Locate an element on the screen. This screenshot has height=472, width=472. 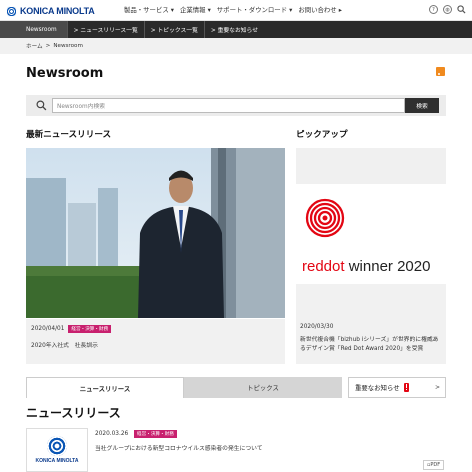
pickup-top-band is located at coordinates (371, 166).